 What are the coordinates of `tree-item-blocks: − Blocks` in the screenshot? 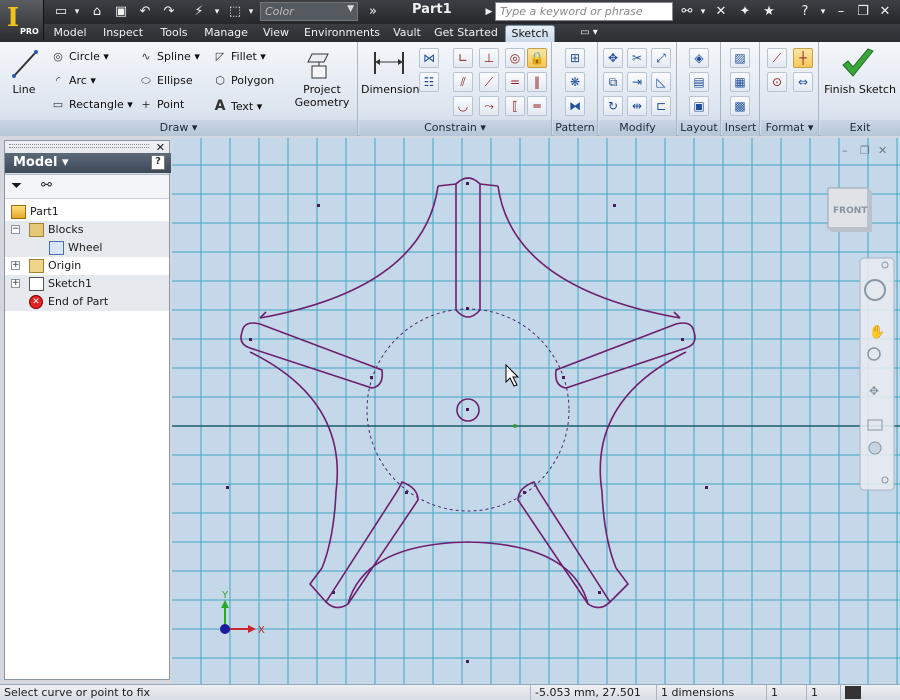 It's located at (87, 230).